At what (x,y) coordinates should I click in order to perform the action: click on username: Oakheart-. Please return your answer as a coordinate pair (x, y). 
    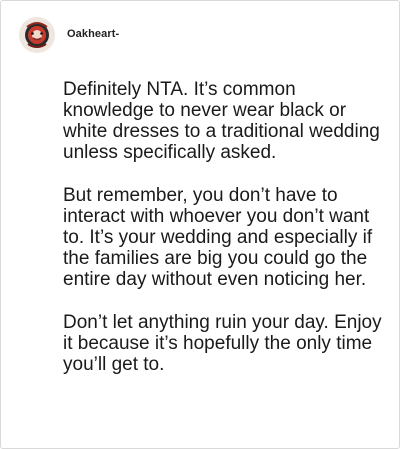
    Looking at the image, I should click on (93, 34).